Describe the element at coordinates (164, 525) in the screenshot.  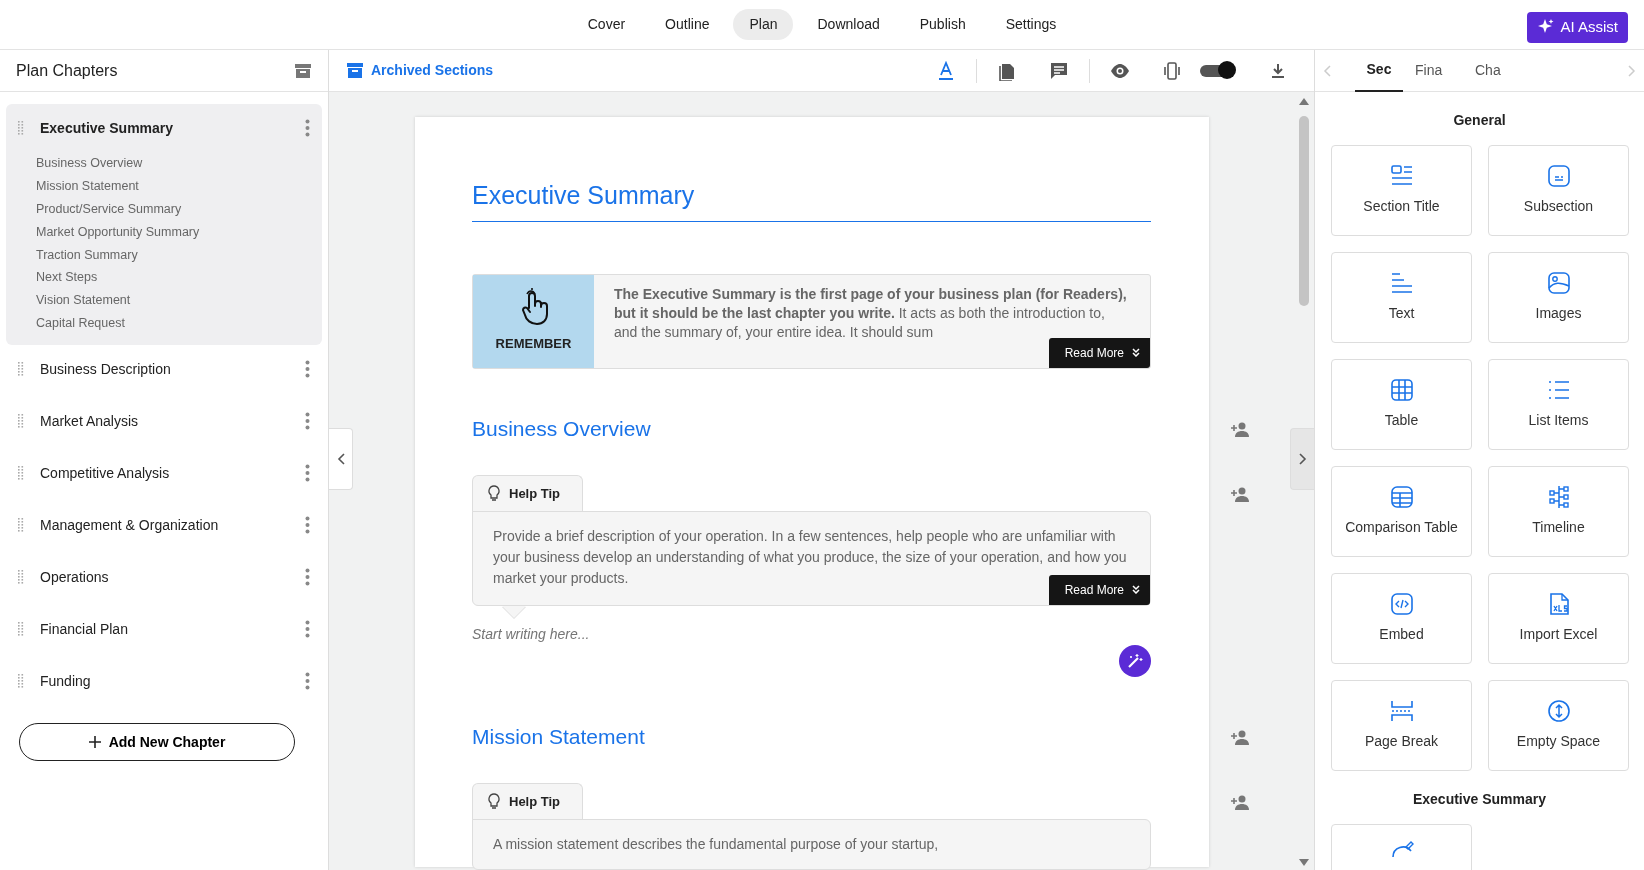
I see `chapter-item: Management & Organization` at that location.